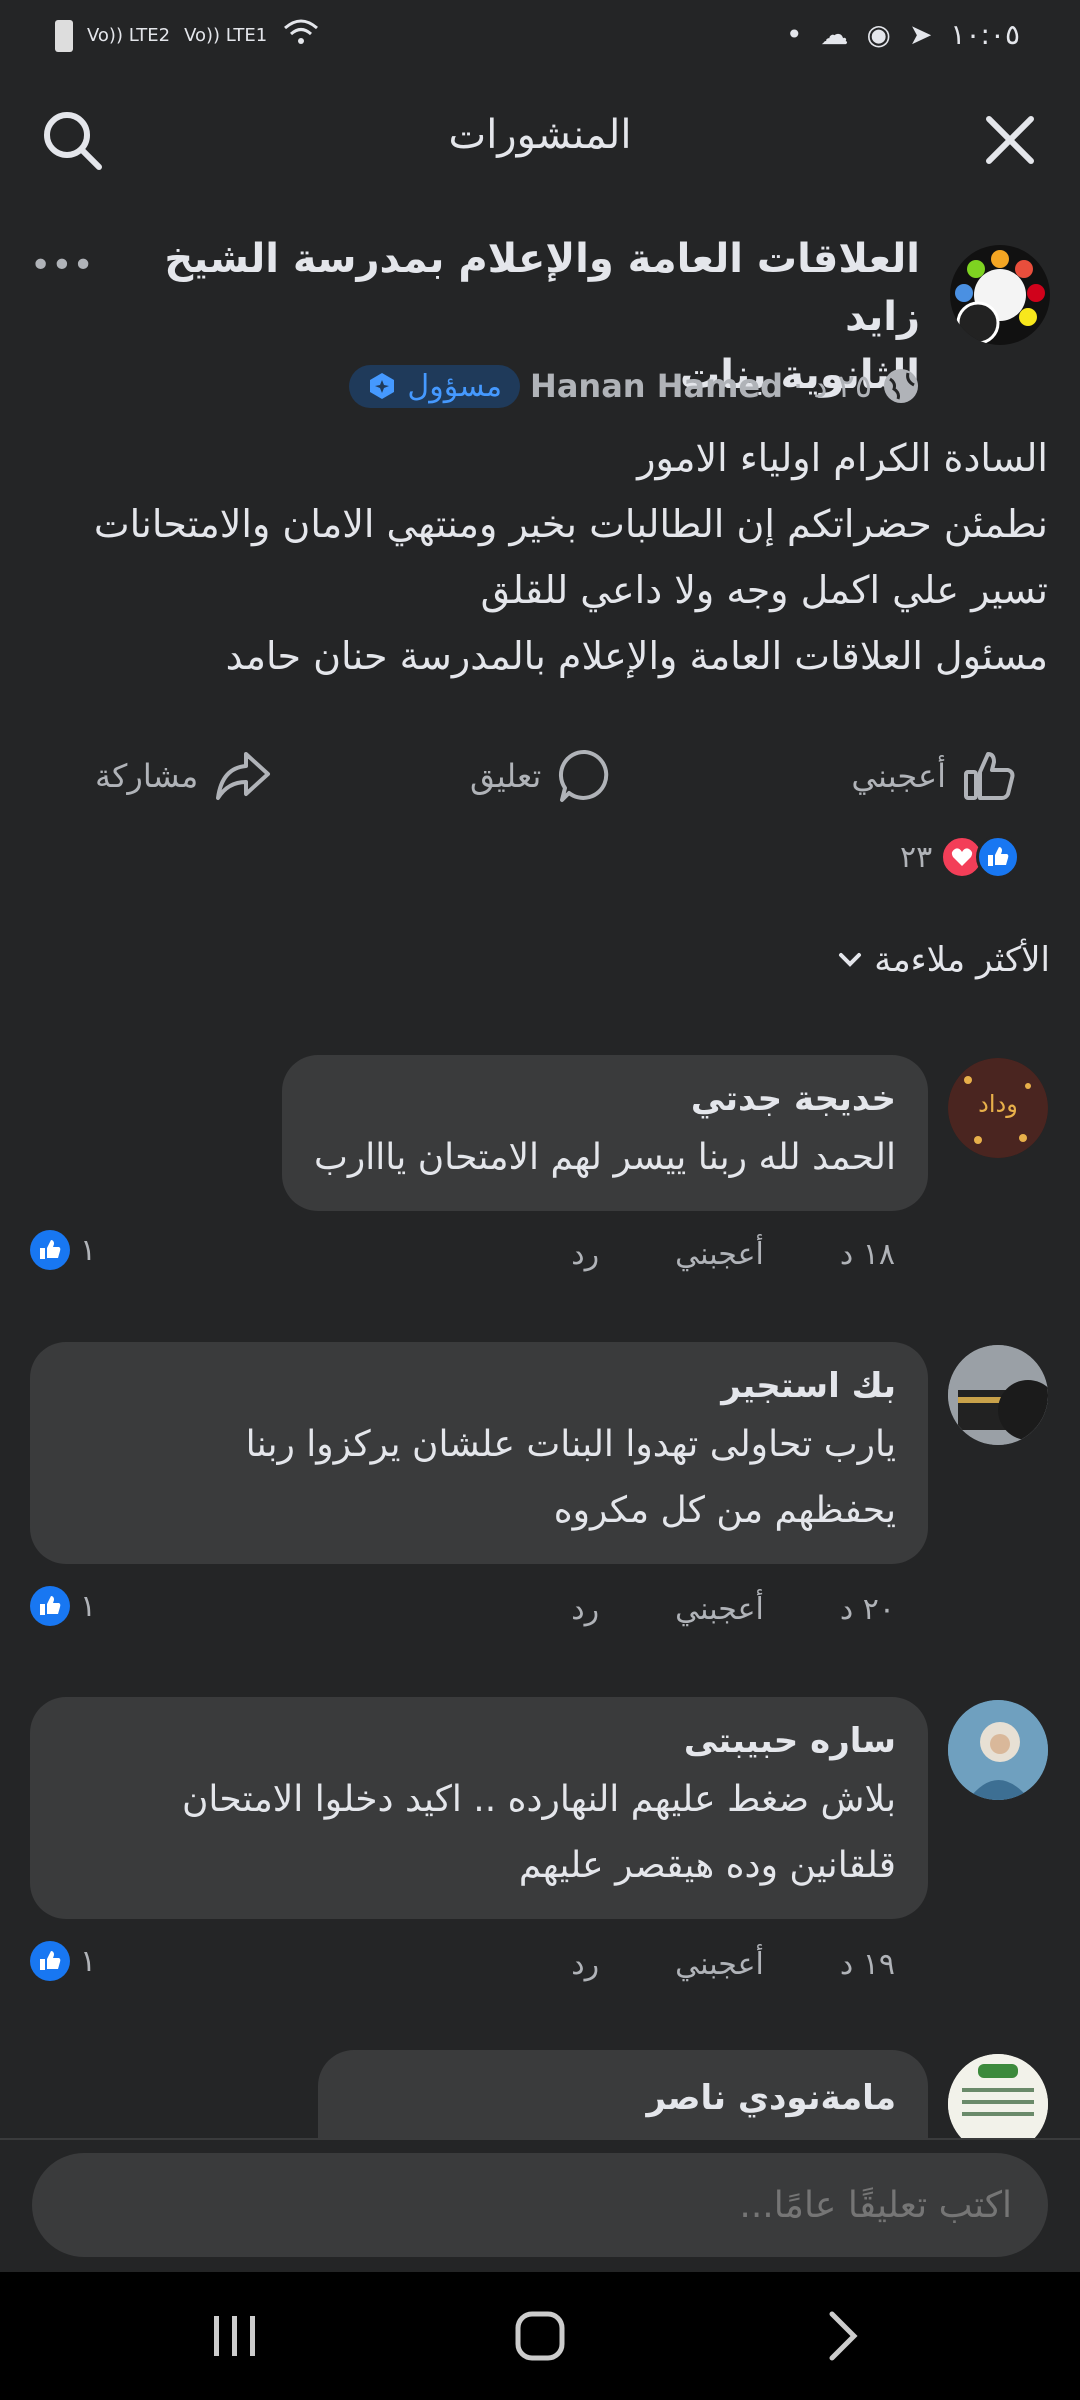 The width and height of the screenshot is (1080, 2400). What do you see at coordinates (867, 1964) in the screenshot?
I see `comment-time: ١٩ د` at bounding box center [867, 1964].